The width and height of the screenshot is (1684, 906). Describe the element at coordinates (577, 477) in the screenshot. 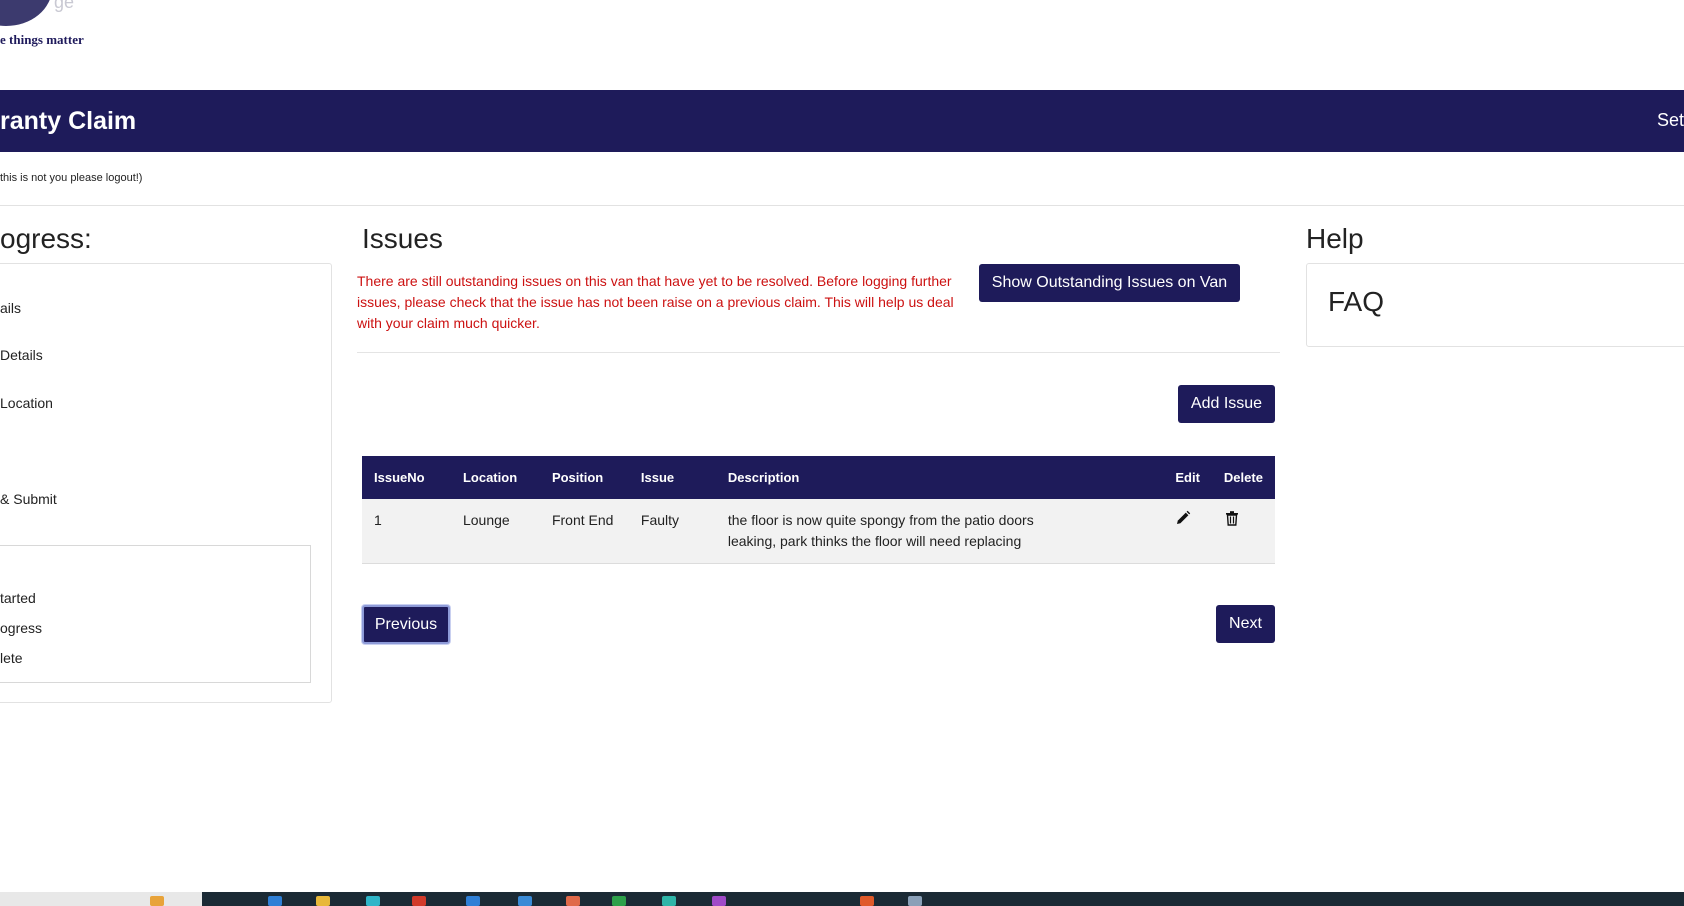

I see `column-header-position: Position` at that location.